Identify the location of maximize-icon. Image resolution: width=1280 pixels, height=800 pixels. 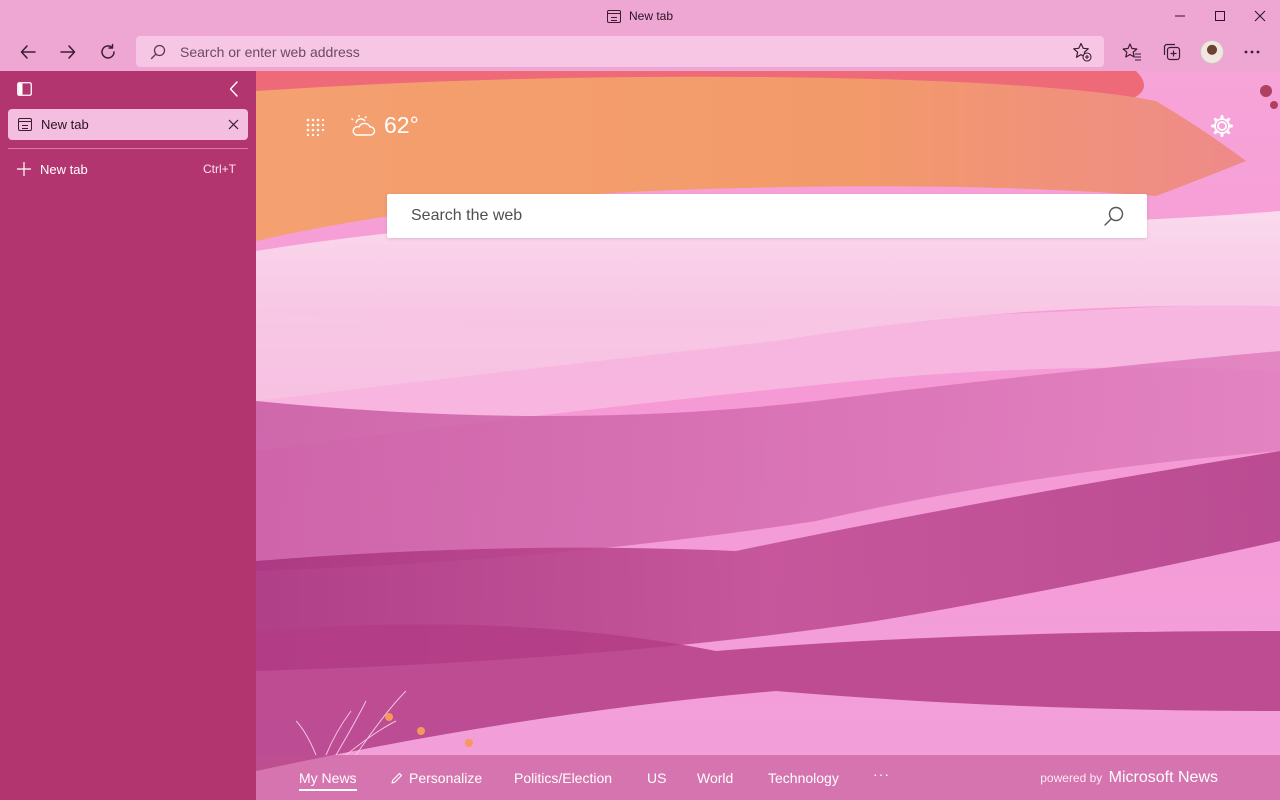
(1220, 16).